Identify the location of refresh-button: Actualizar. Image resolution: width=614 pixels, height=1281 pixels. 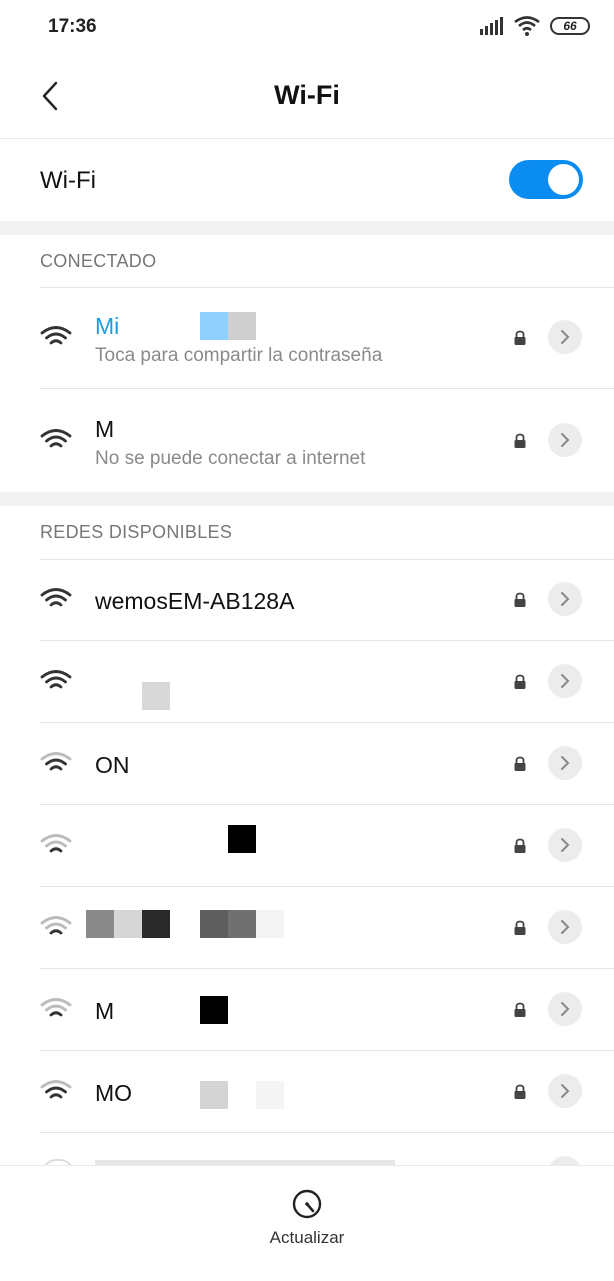
(307, 1218).